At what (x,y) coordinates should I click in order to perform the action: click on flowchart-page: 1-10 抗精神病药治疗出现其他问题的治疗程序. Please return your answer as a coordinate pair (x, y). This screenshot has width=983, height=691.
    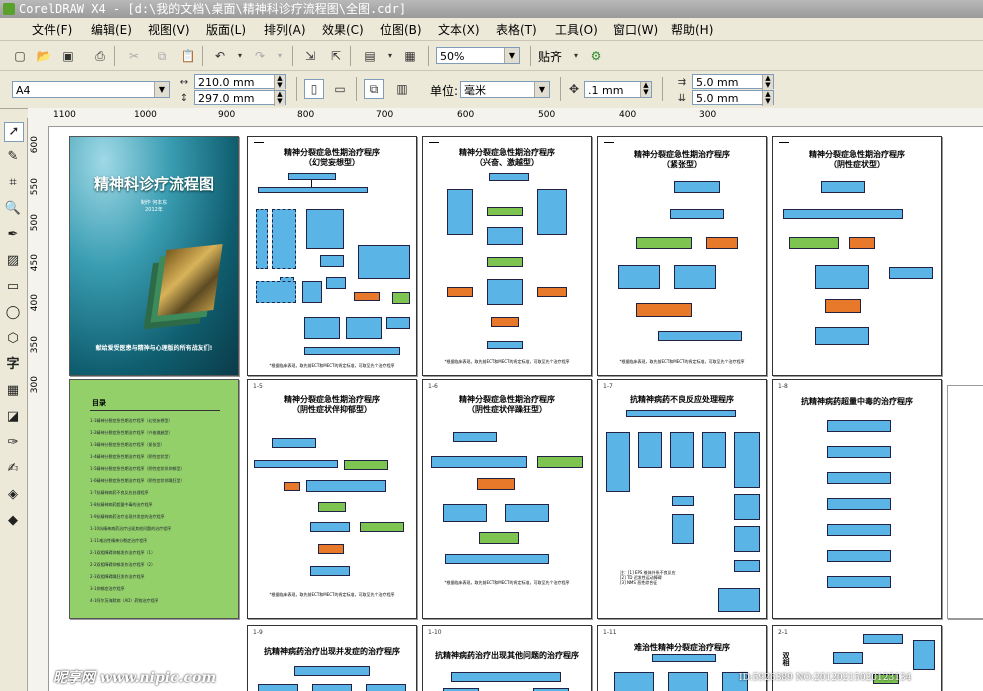
    Looking at the image, I should click on (507, 658).